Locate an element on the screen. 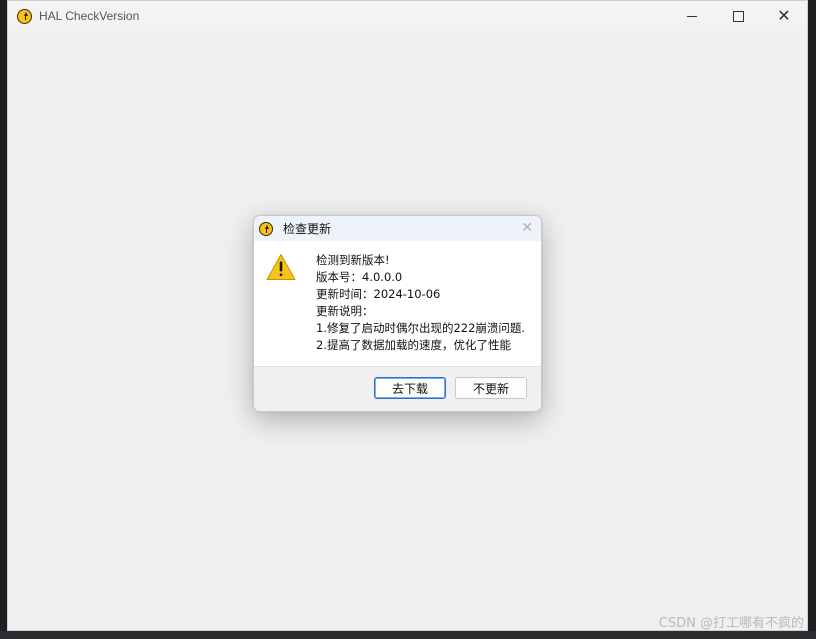 The height and width of the screenshot is (639, 816). app-update-icon is located at coordinates (24, 16).